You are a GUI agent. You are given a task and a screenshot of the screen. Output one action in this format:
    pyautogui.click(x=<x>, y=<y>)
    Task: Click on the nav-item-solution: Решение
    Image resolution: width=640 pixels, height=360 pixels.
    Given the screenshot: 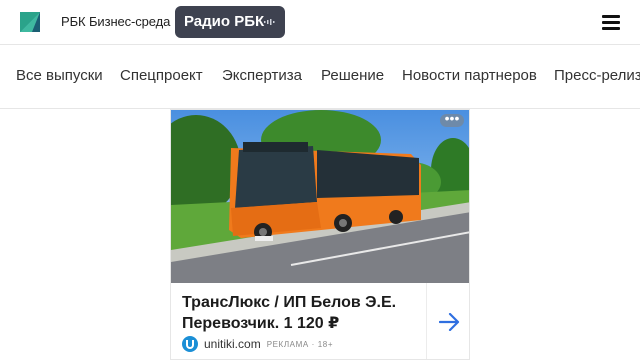 What is the action you would take?
    pyautogui.click(x=352, y=75)
    